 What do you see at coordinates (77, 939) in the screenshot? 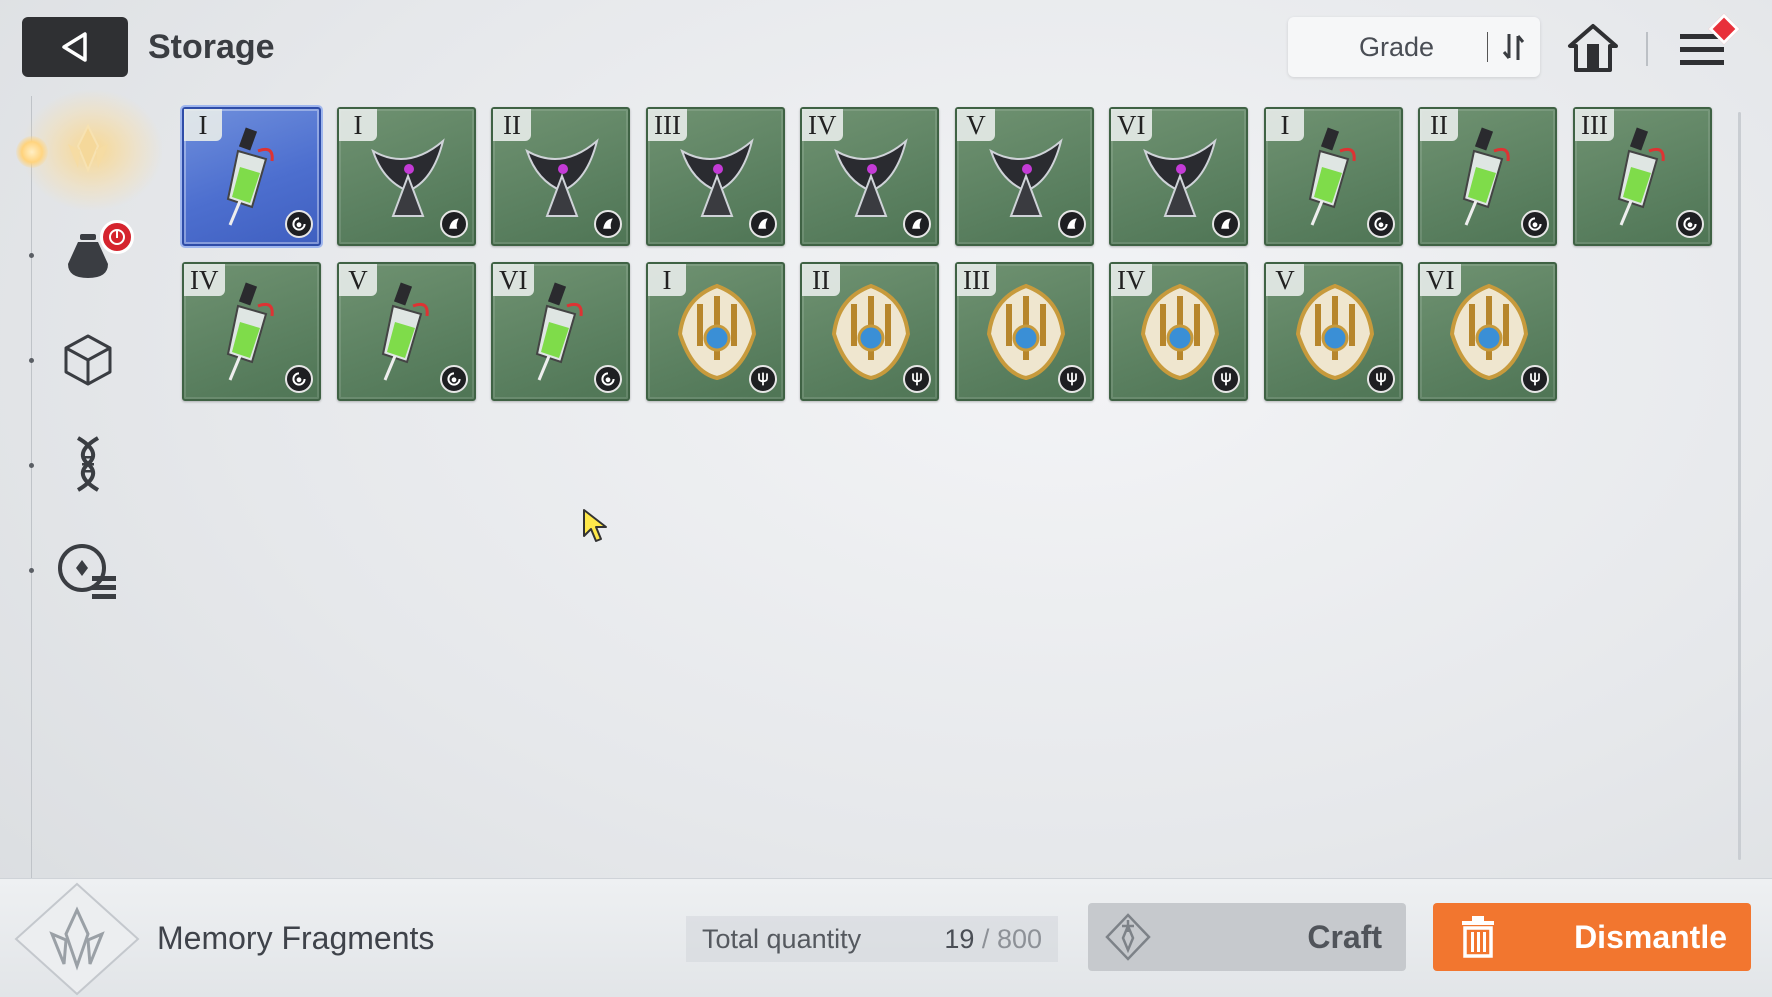
I see `memory-fragment-emblem-icon` at bounding box center [77, 939].